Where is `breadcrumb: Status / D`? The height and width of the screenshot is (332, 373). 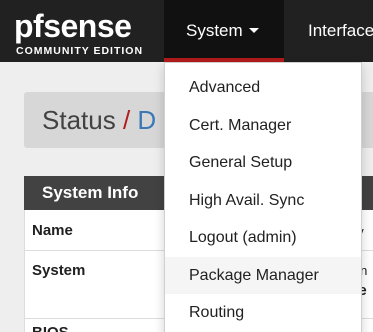 breadcrumb: Status / D is located at coordinates (99, 120).